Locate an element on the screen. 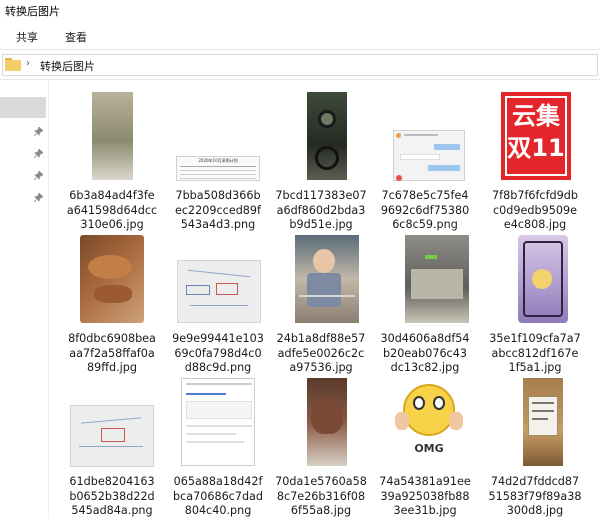 The height and width of the screenshot is (519, 600). promo-text-line1: 云集 is located at coordinates (536, 116).